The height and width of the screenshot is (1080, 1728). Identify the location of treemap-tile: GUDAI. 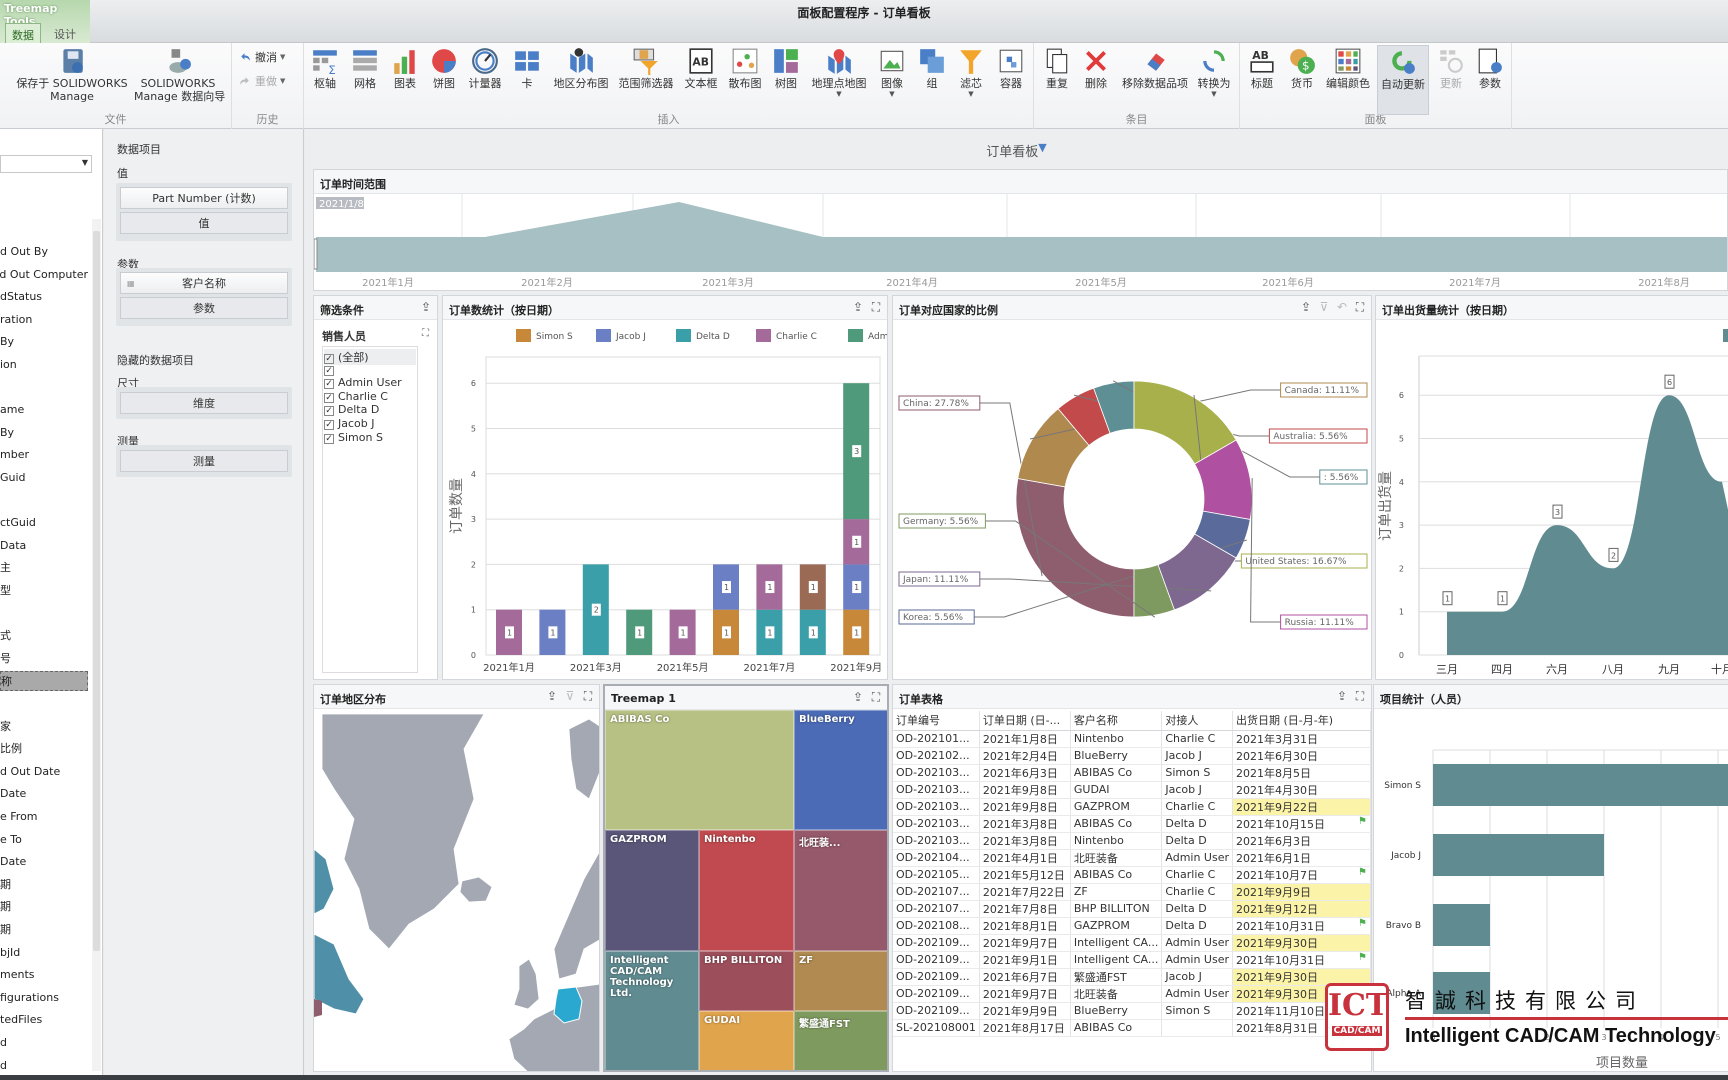
(746, 1040).